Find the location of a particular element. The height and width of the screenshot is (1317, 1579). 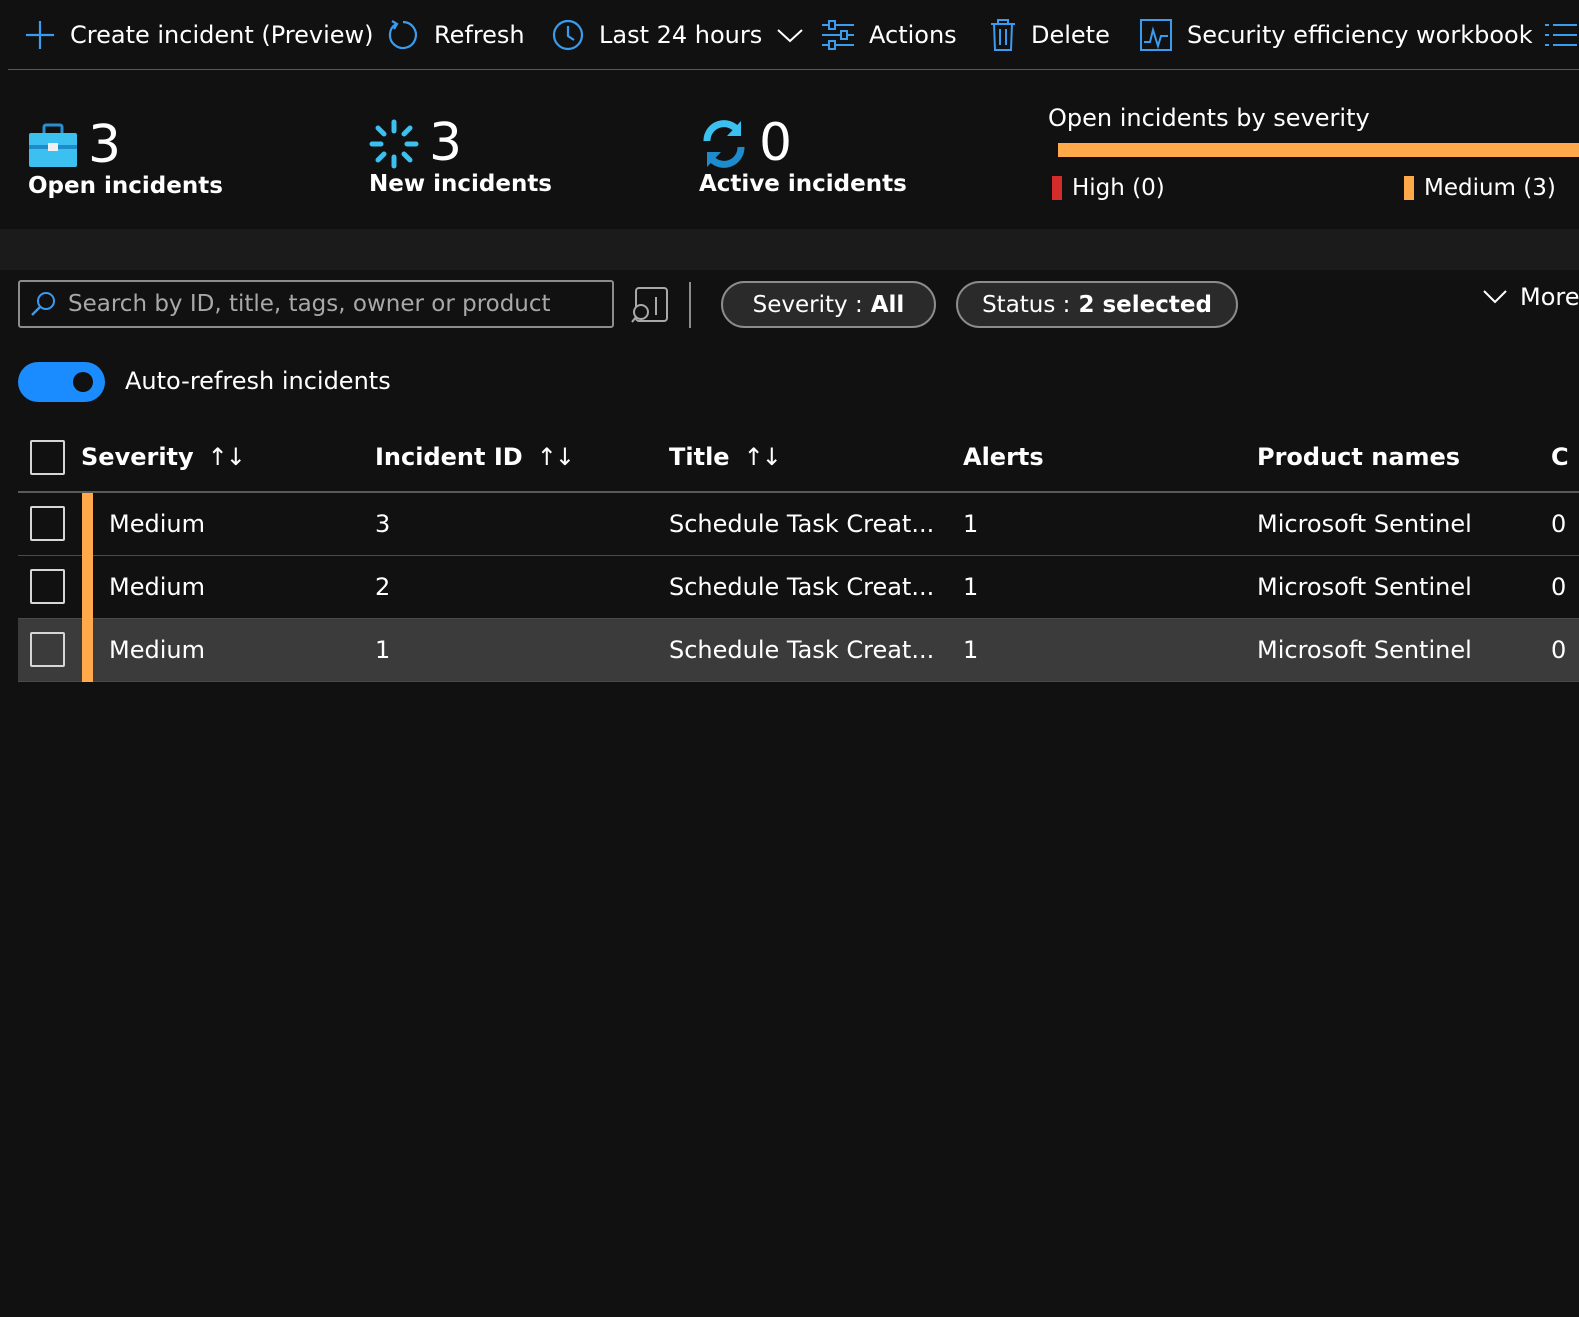

more-filters-button: More is located at coordinates (1530, 297).